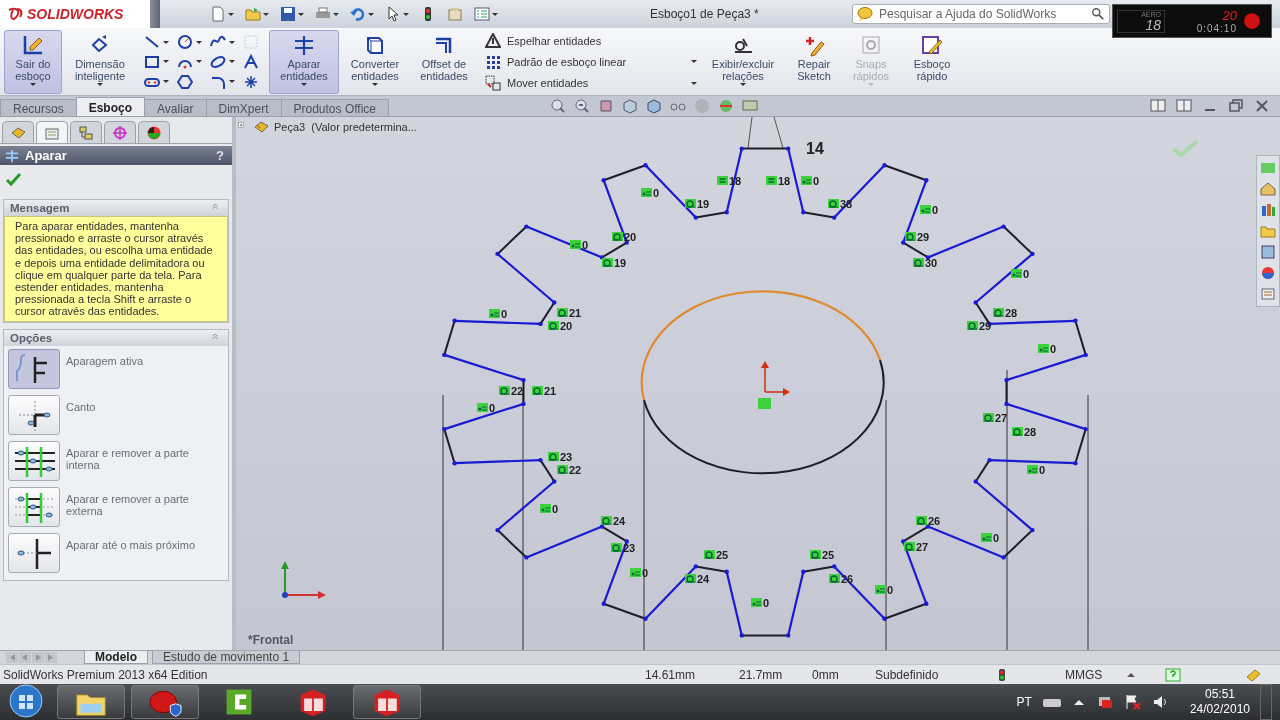 This screenshot has width=1280, height=720. Describe the element at coordinates (1132, 702) in the screenshot. I see `action-center-icon` at that location.